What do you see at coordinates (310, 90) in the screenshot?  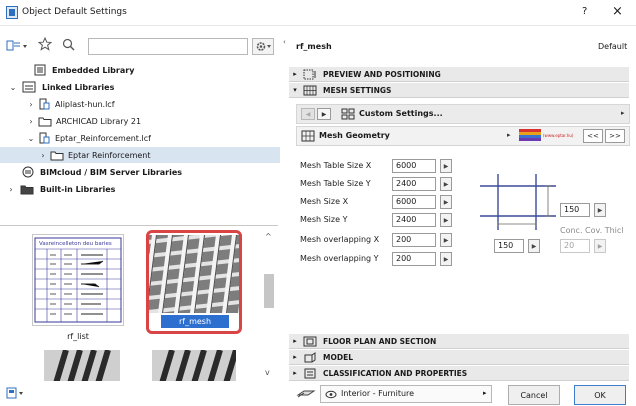 I see `mesh-settings-icon` at bounding box center [310, 90].